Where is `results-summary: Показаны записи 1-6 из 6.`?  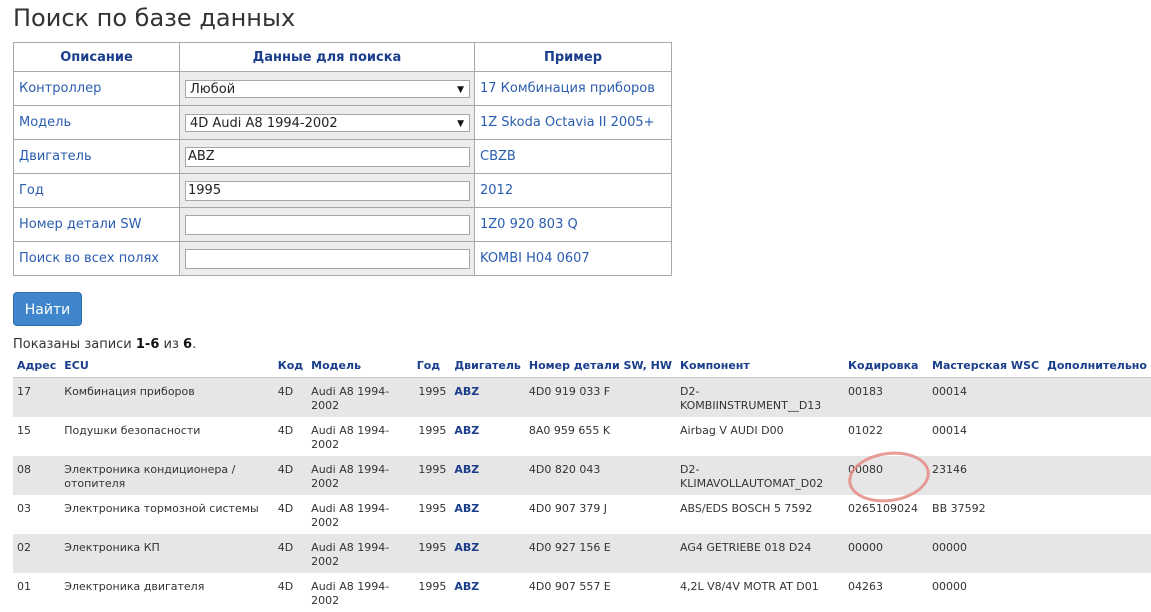
results-summary: Показаны записи 1-6 из 6. is located at coordinates (104, 344).